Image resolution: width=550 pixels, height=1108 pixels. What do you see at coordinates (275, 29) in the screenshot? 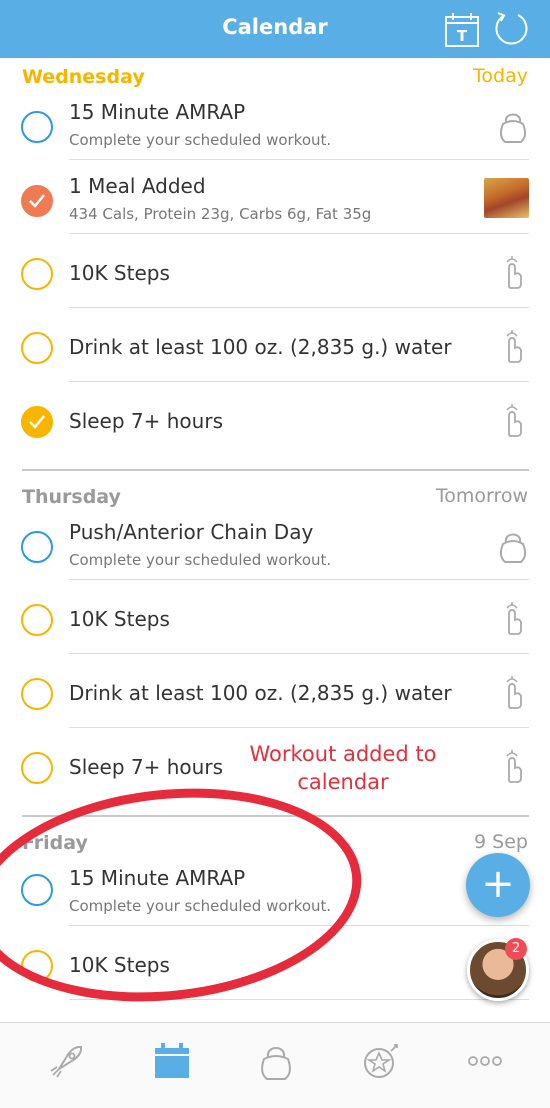
I see `app-header: Calendar T` at bounding box center [275, 29].